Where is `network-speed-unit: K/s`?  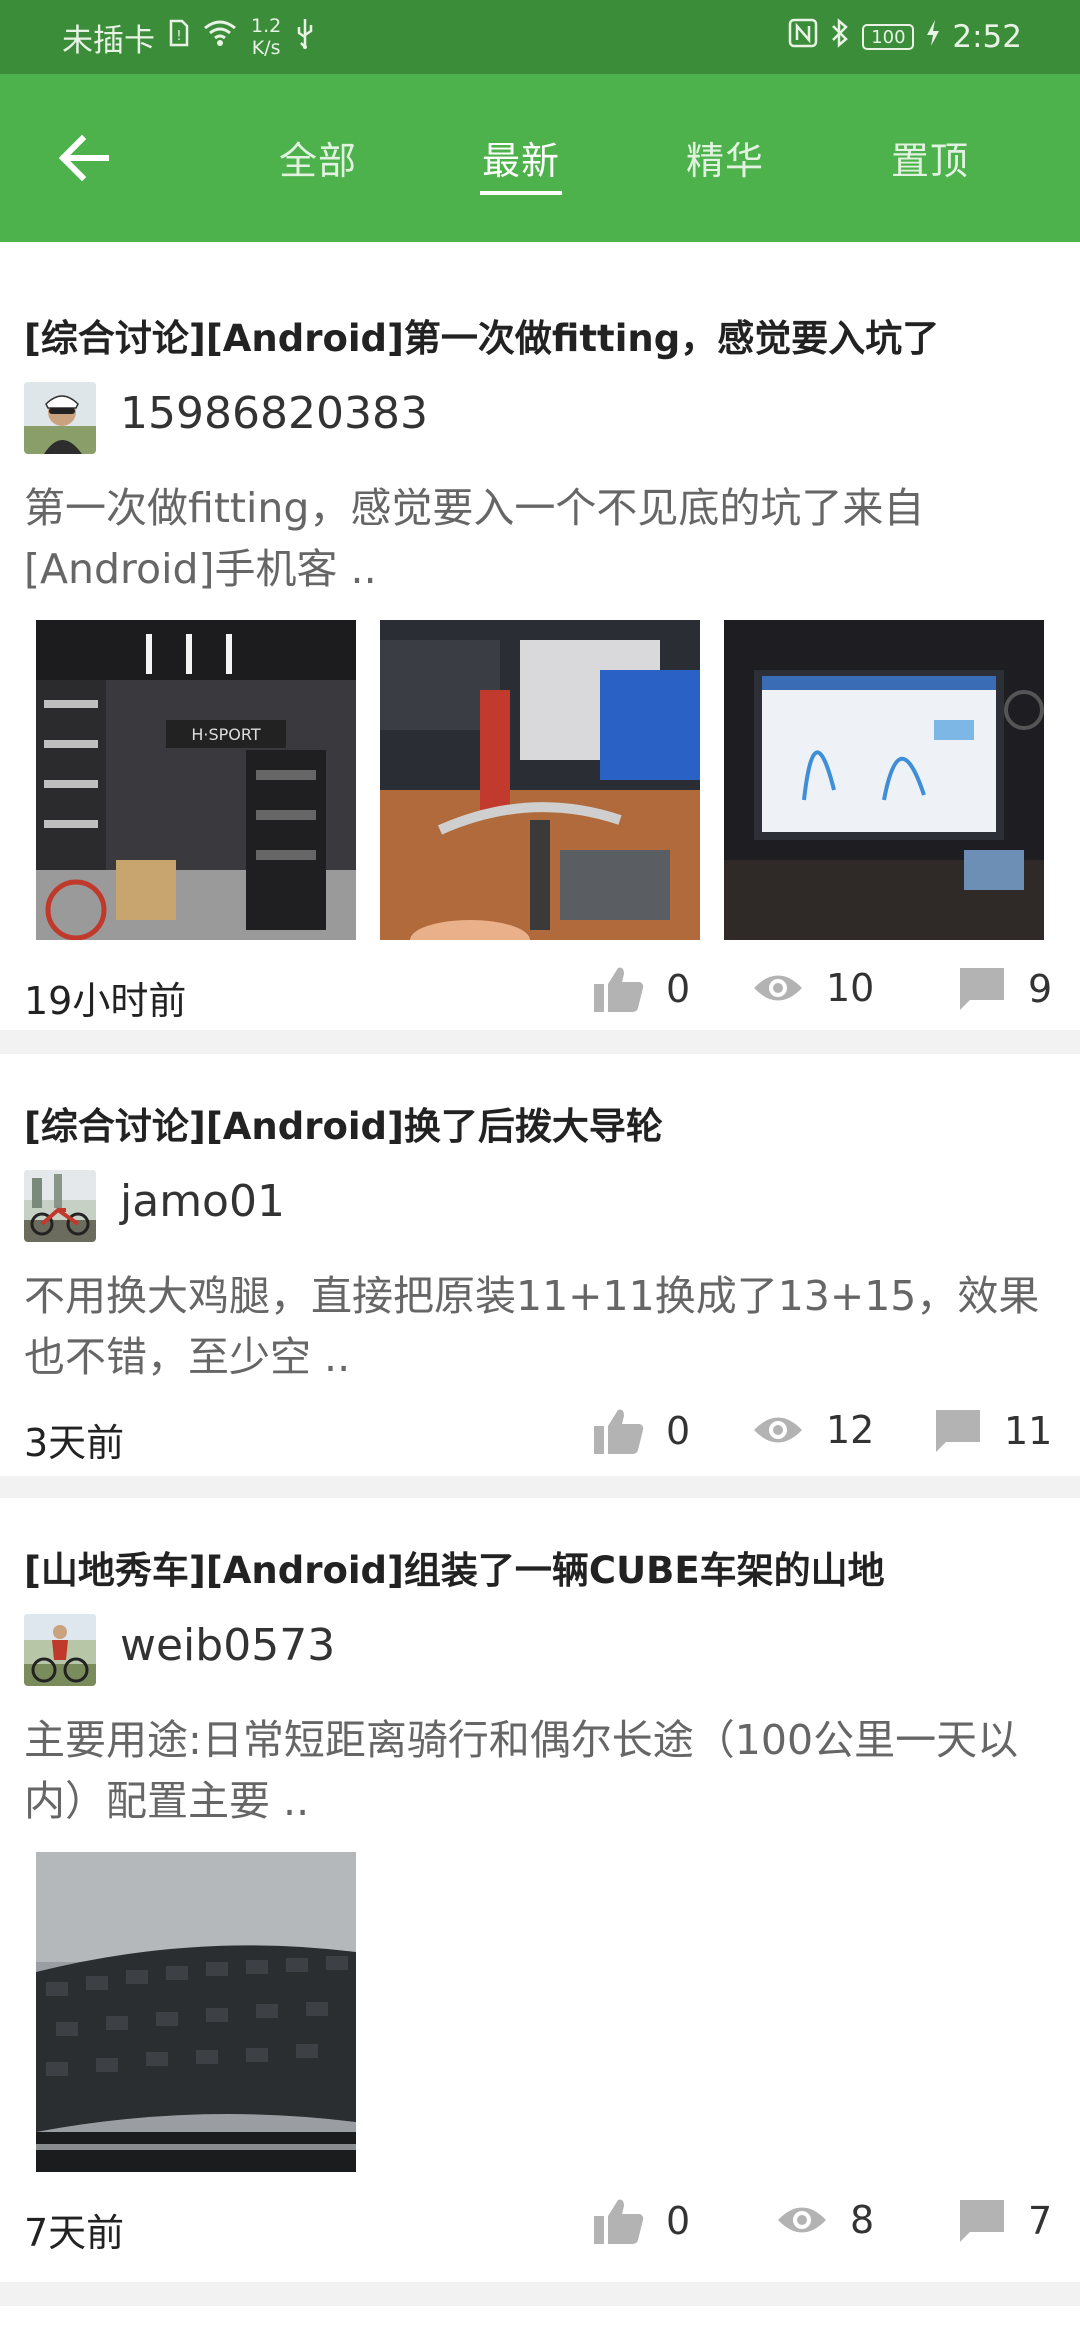 network-speed-unit: K/s is located at coordinates (266, 48).